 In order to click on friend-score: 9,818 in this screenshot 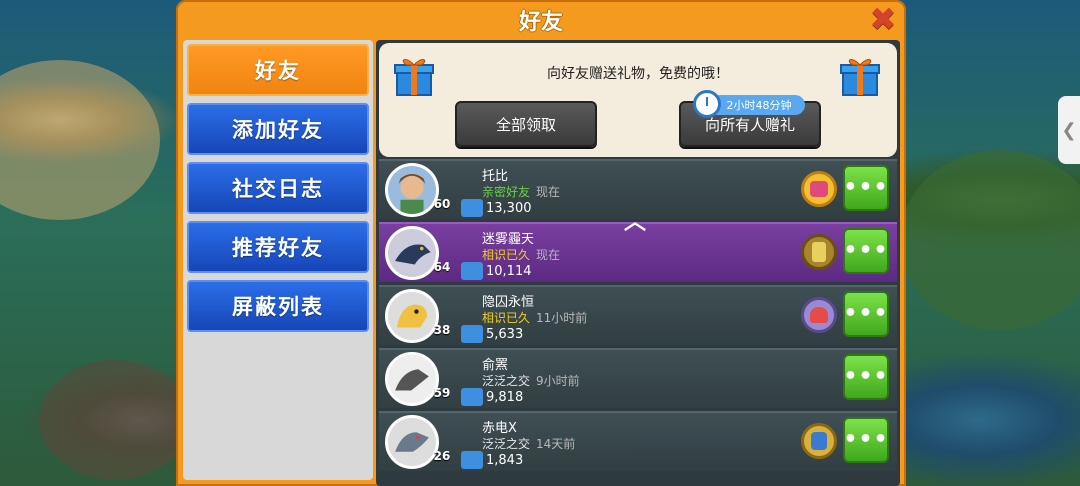, I will do `click(505, 397)`.